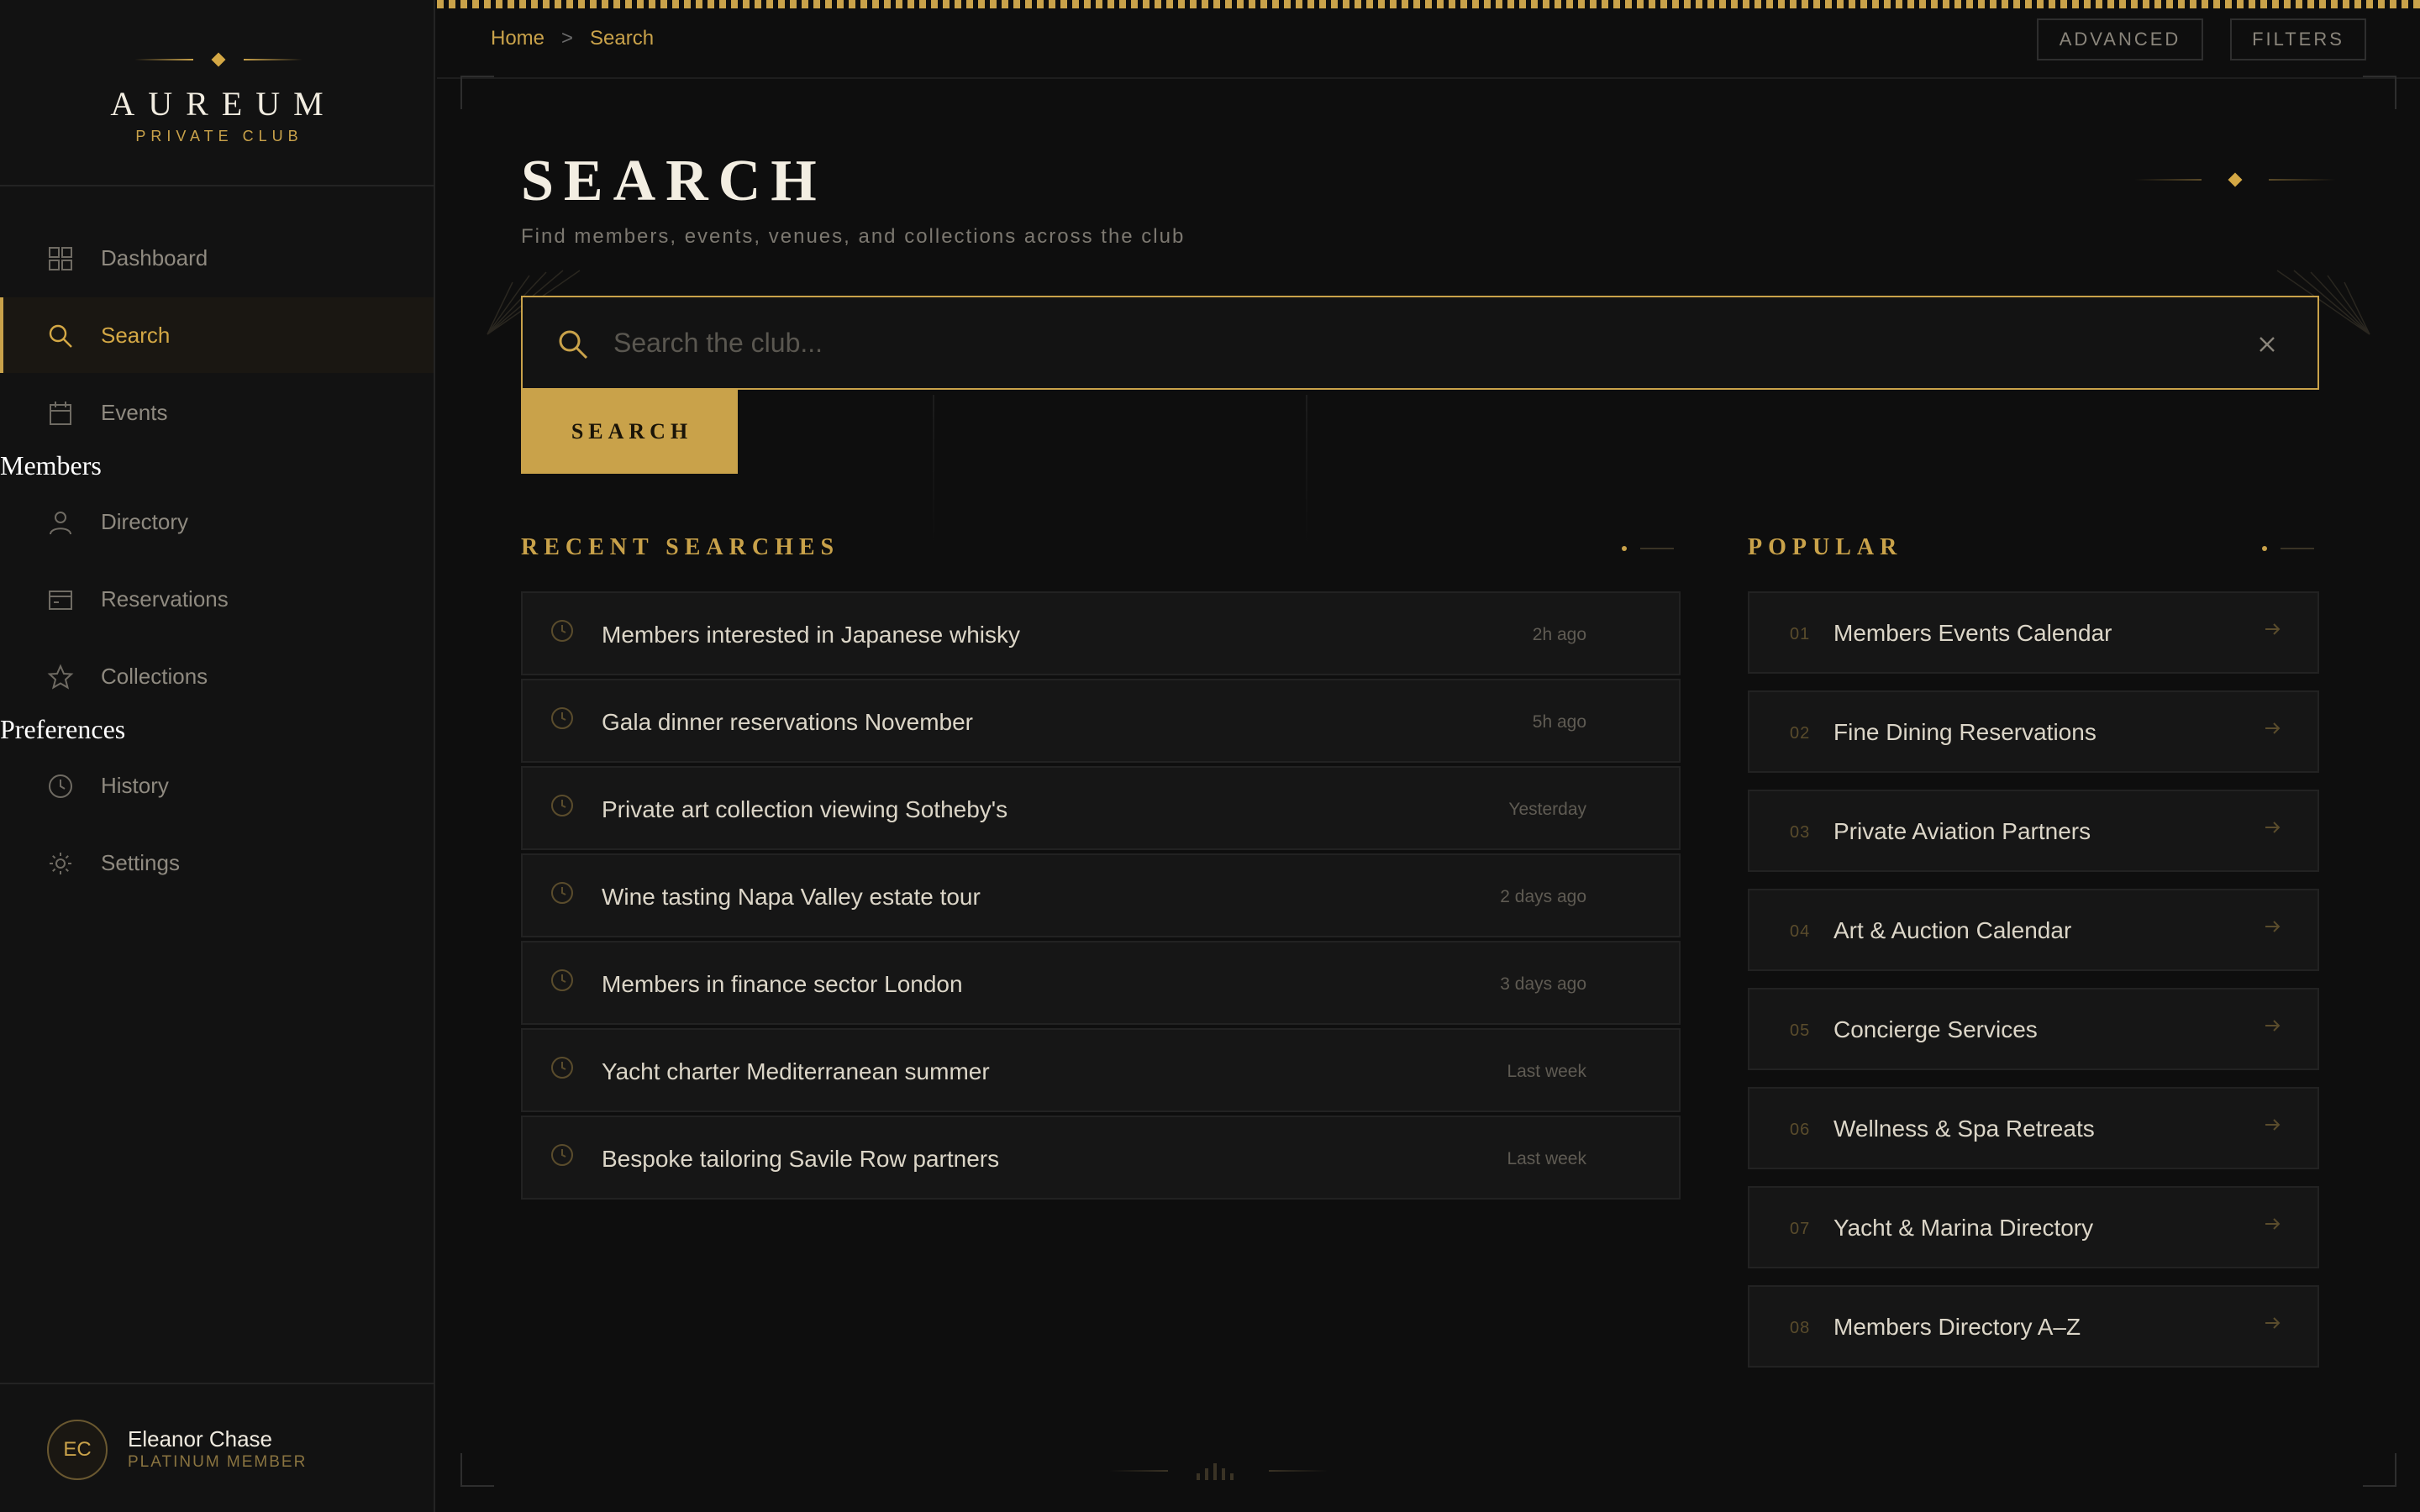  What do you see at coordinates (1962, 831) in the screenshot?
I see `popular-item-label: Private Aviation Partners` at bounding box center [1962, 831].